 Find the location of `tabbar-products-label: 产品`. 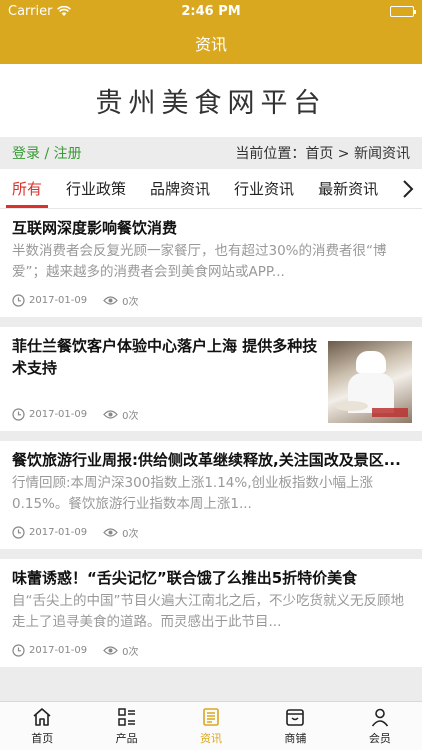

tabbar-products-label: 产品 is located at coordinates (126, 738).